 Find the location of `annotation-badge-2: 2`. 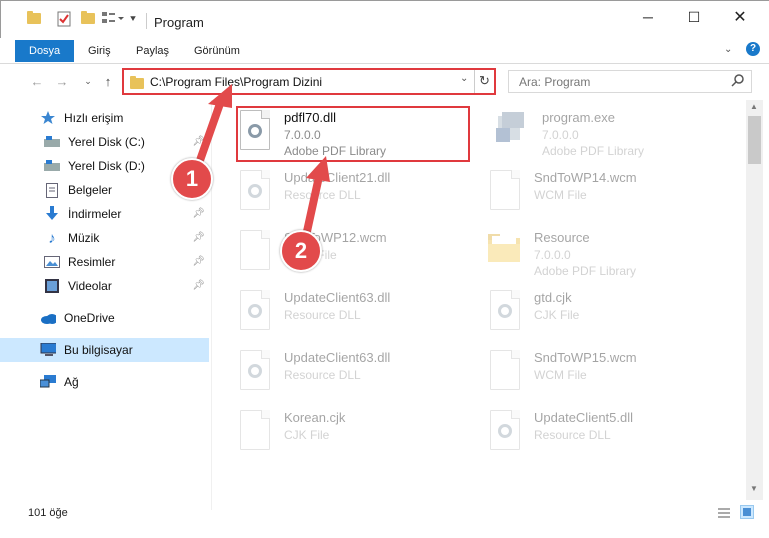

annotation-badge-2: 2 is located at coordinates (301, 251).